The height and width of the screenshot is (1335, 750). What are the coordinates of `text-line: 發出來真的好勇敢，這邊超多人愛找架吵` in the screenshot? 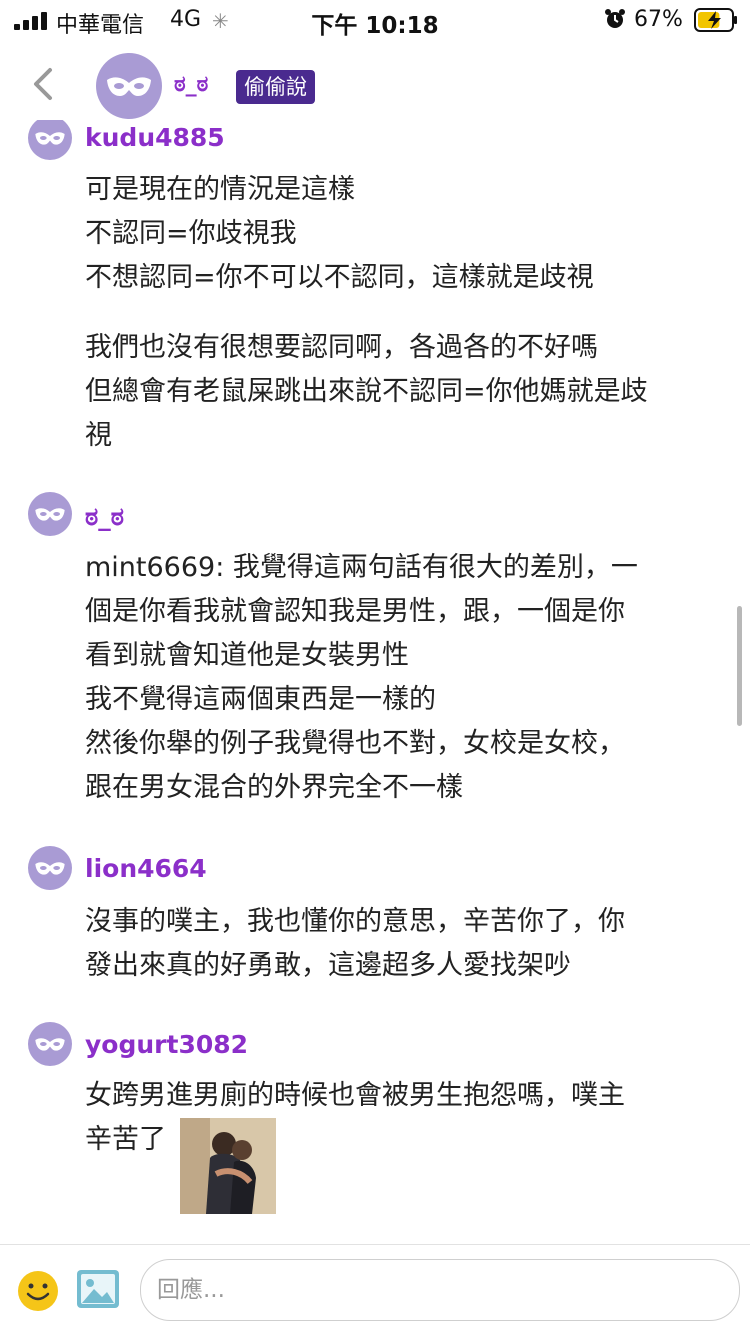 It's located at (328, 965).